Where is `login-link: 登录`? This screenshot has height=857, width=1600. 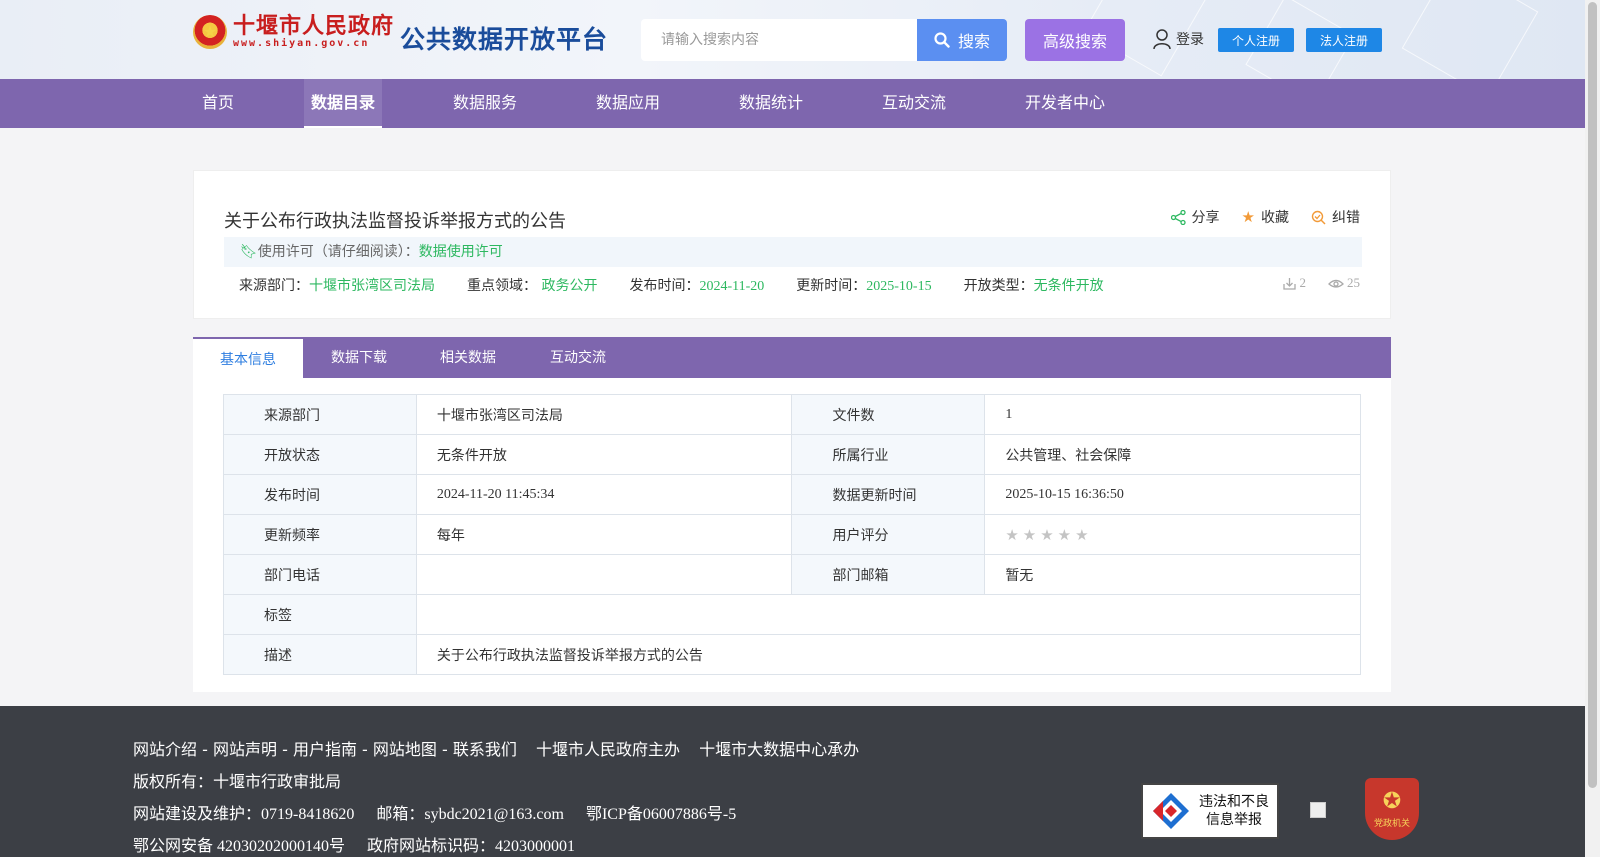
login-link: 登录 is located at coordinates (1178, 39).